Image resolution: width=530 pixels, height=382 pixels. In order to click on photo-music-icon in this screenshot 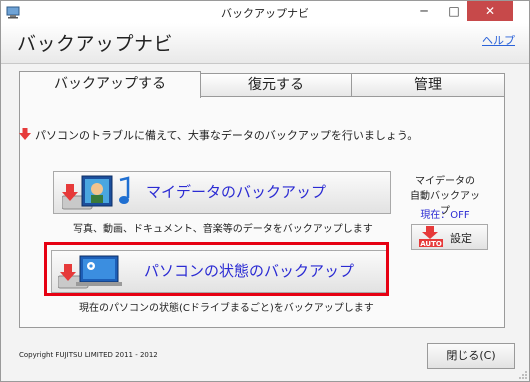, I will do `click(96, 192)`.